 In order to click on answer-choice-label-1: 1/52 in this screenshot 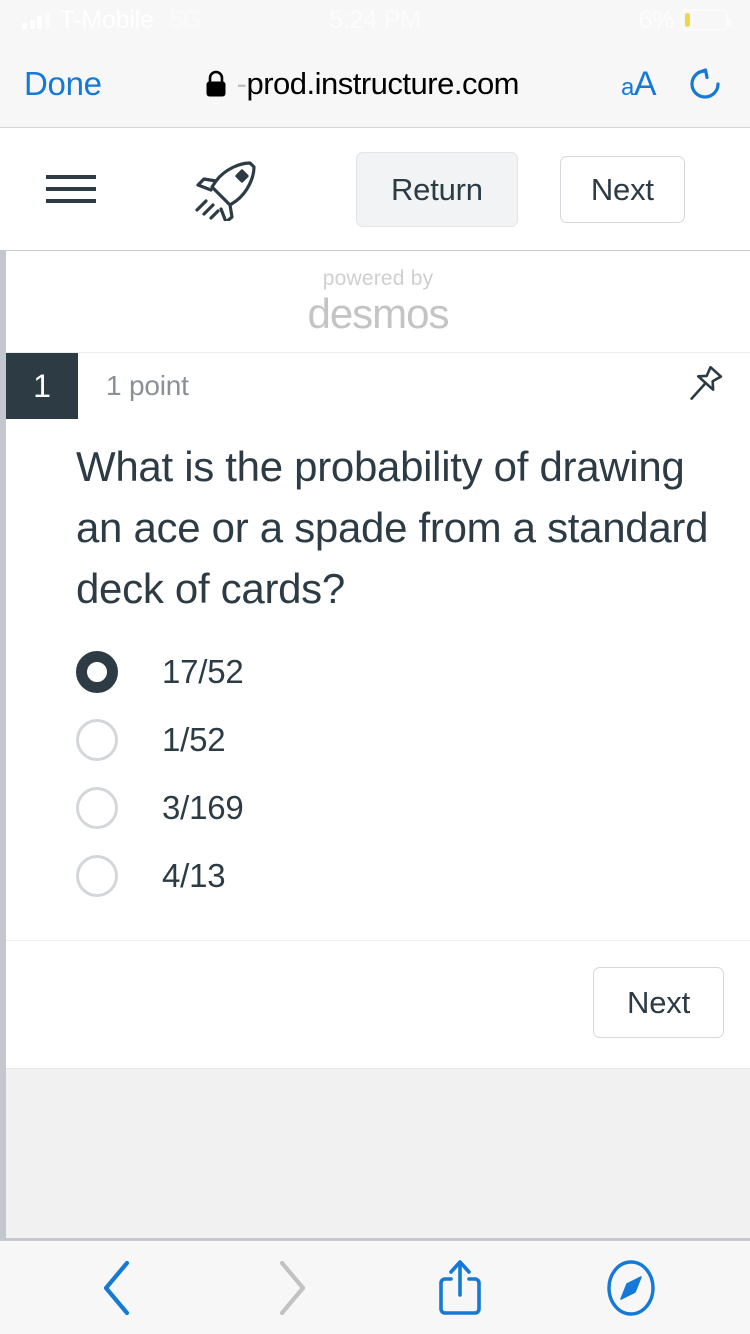, I will do `click(194, 739)`.